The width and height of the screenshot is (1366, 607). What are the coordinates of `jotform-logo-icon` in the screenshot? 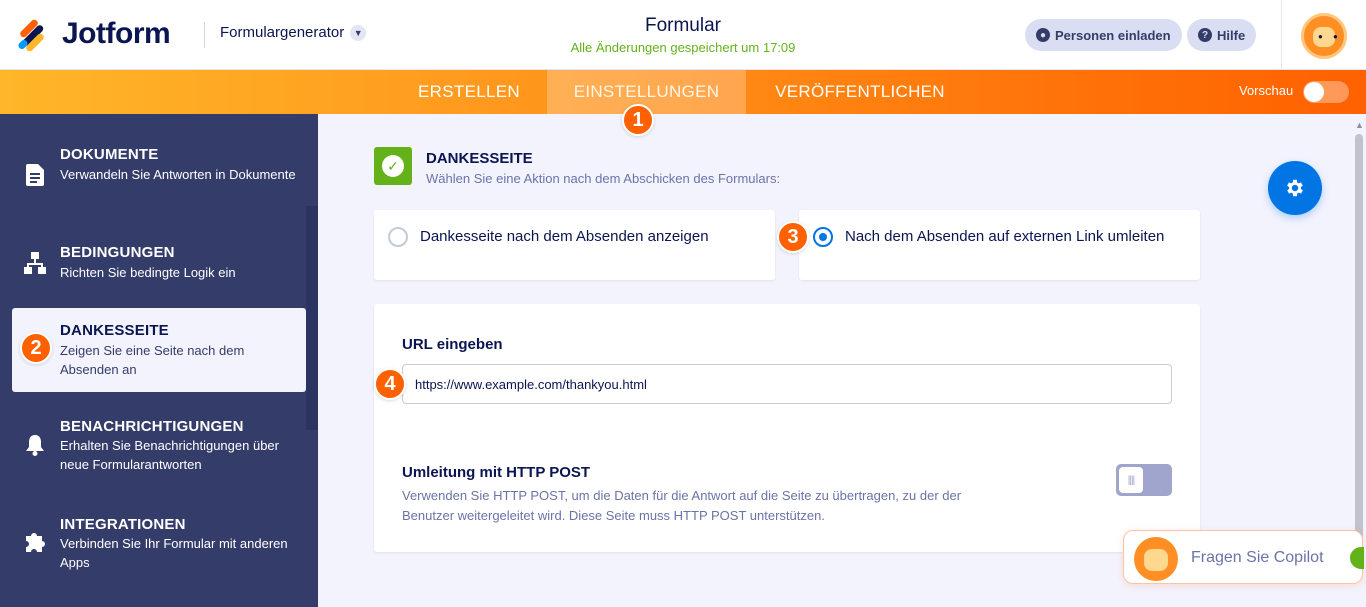 It's located at (32, 35).